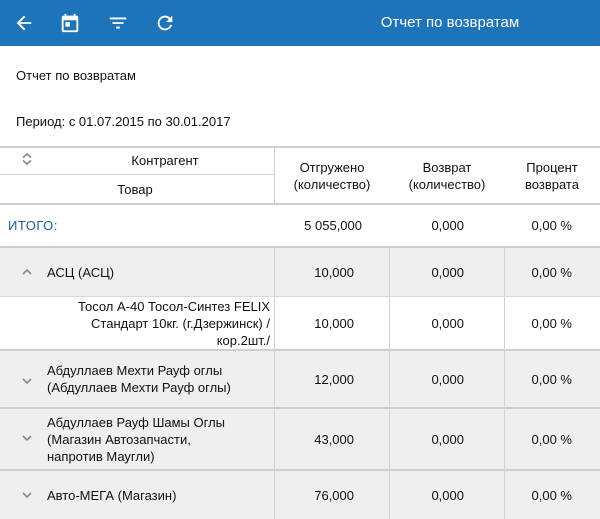 Image resolution: width=600 pixels, height=519 pixels. I want to click on total-percent: 0,00 %, so click(551, 225).